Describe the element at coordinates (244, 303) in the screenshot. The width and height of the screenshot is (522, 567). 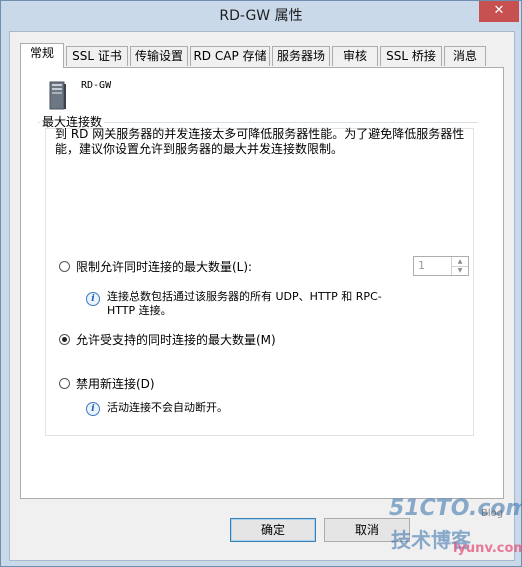
I see `limit-info-text: 连接总数包括通过该服务器的所有 UDP、HTTP 和 RPC-HTTP 连接。` at that location.